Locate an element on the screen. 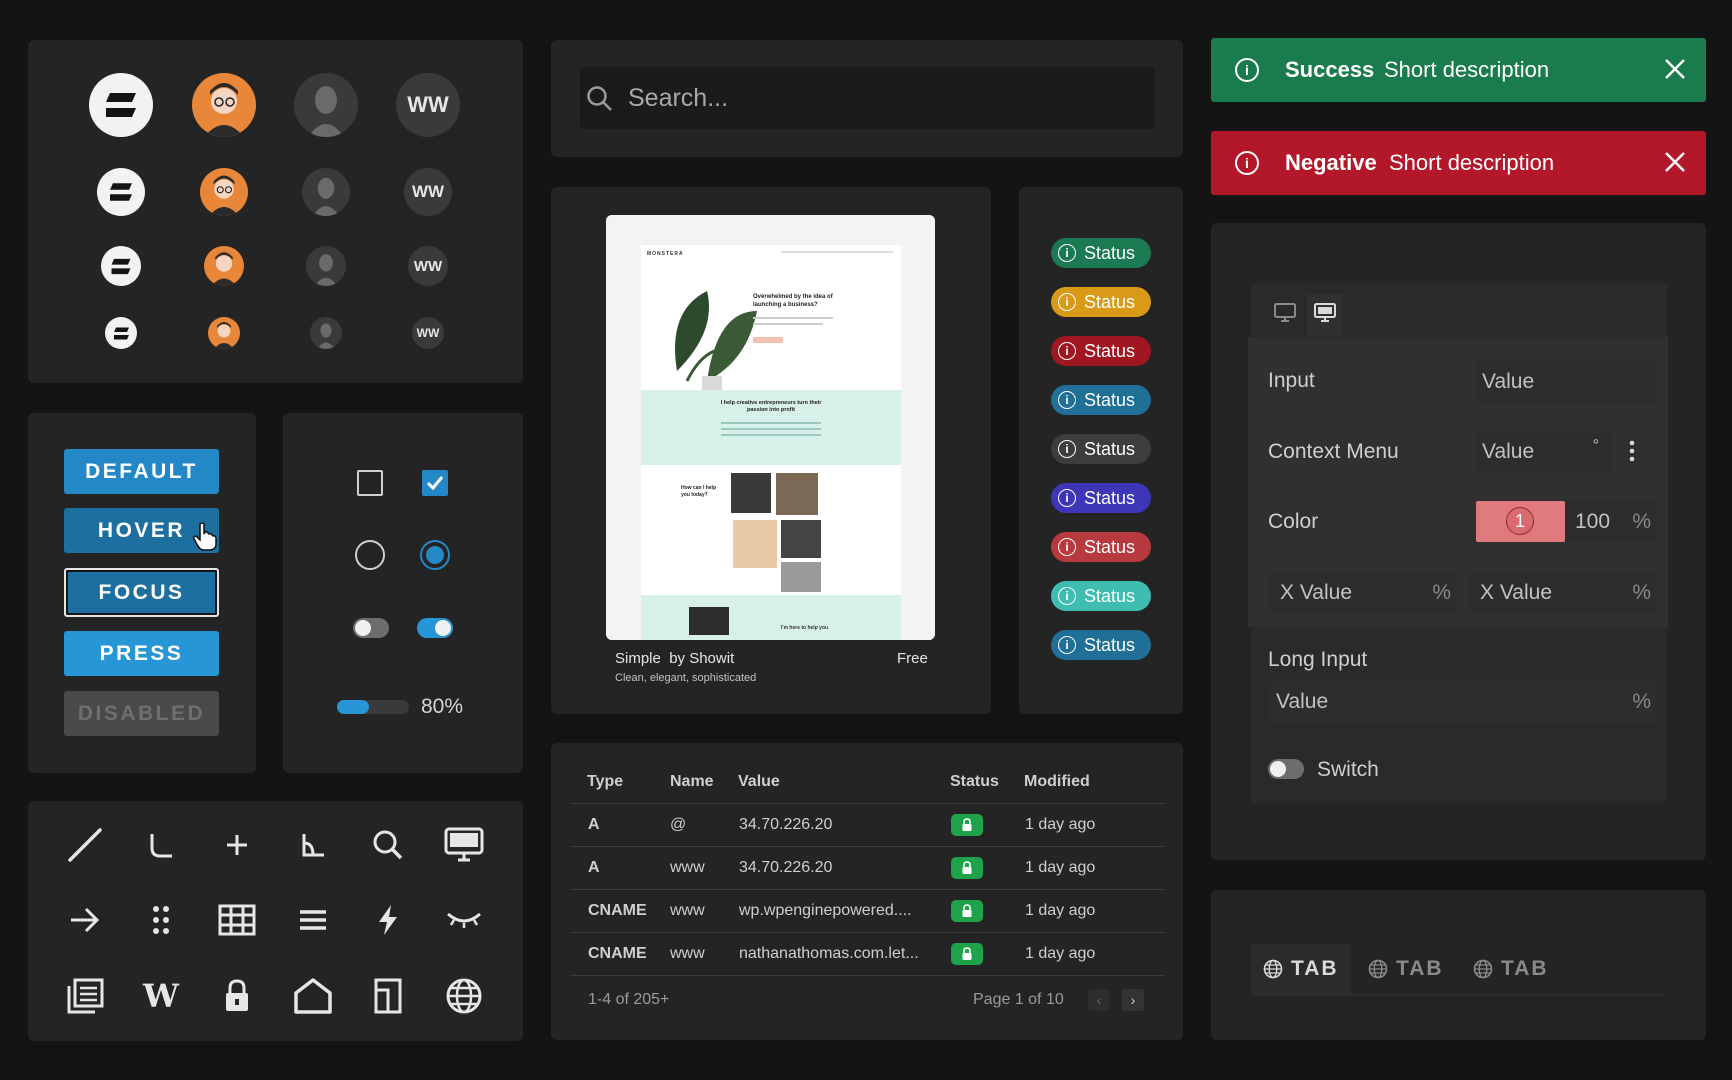 This screenshot has height=1080, width=1732. wide-view-tab is located at coordinates (1325, 315).